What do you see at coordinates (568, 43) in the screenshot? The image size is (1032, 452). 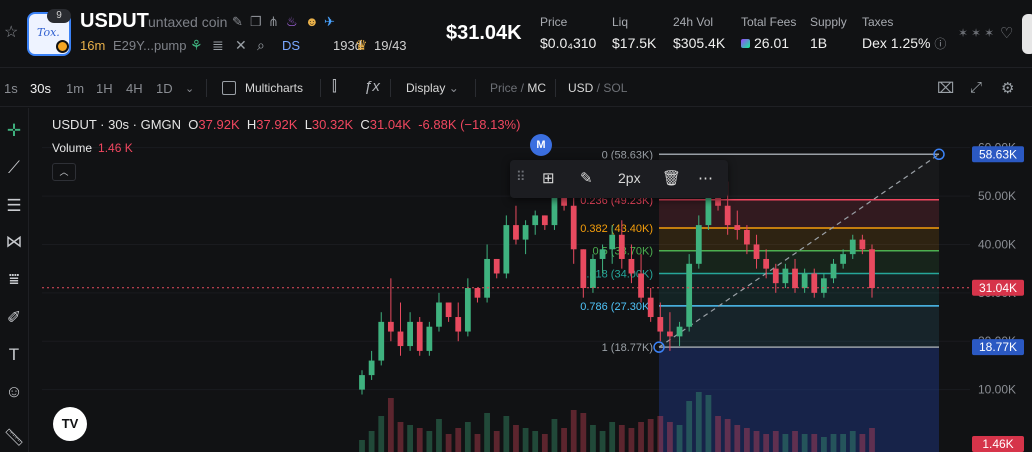 I see `stat-value: $0.0₄310` at bounding box center [568, 43].